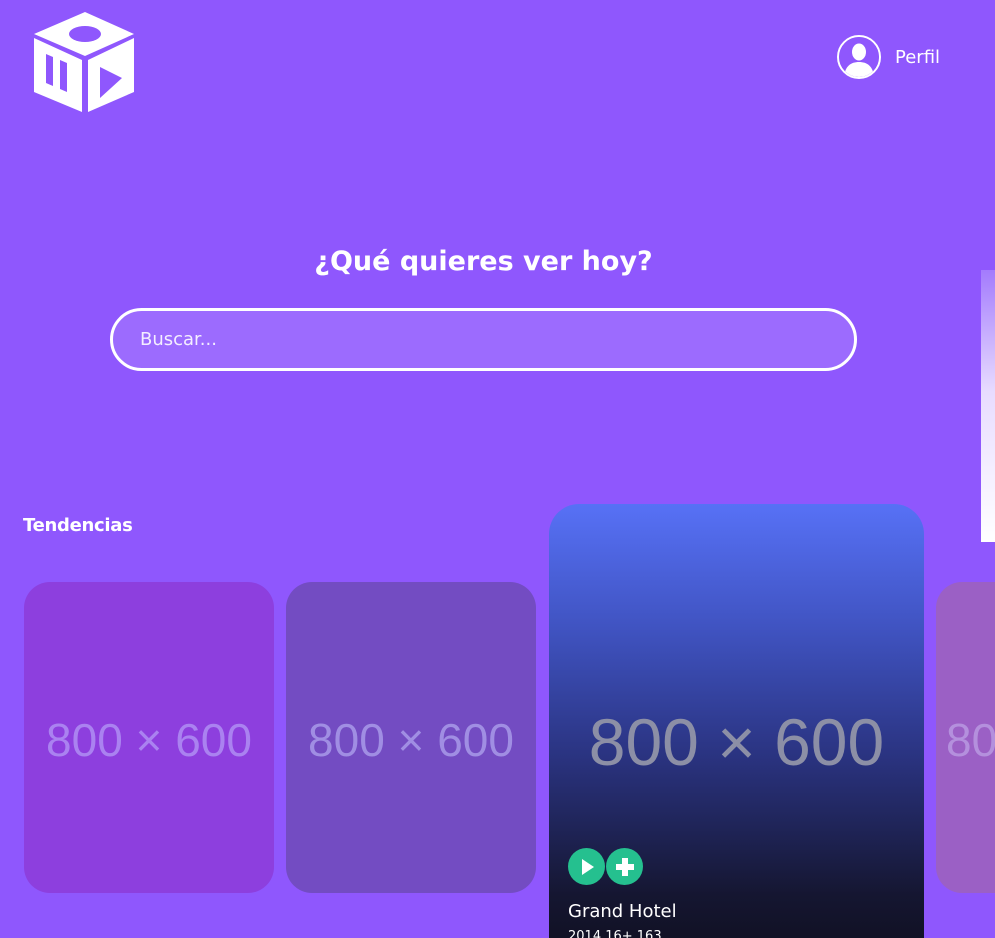  I want to click on play-icon, so click(587, 866).